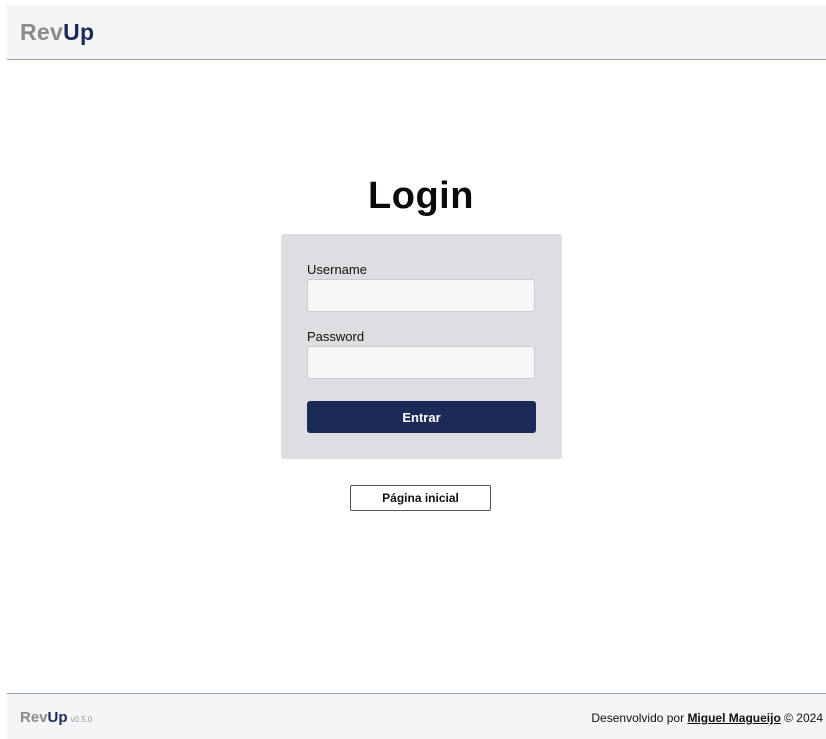  What do you see at coordinates (416, 32) in the screenshot?
I see `top-bar: RevUp` at bounding box center [416, 32].